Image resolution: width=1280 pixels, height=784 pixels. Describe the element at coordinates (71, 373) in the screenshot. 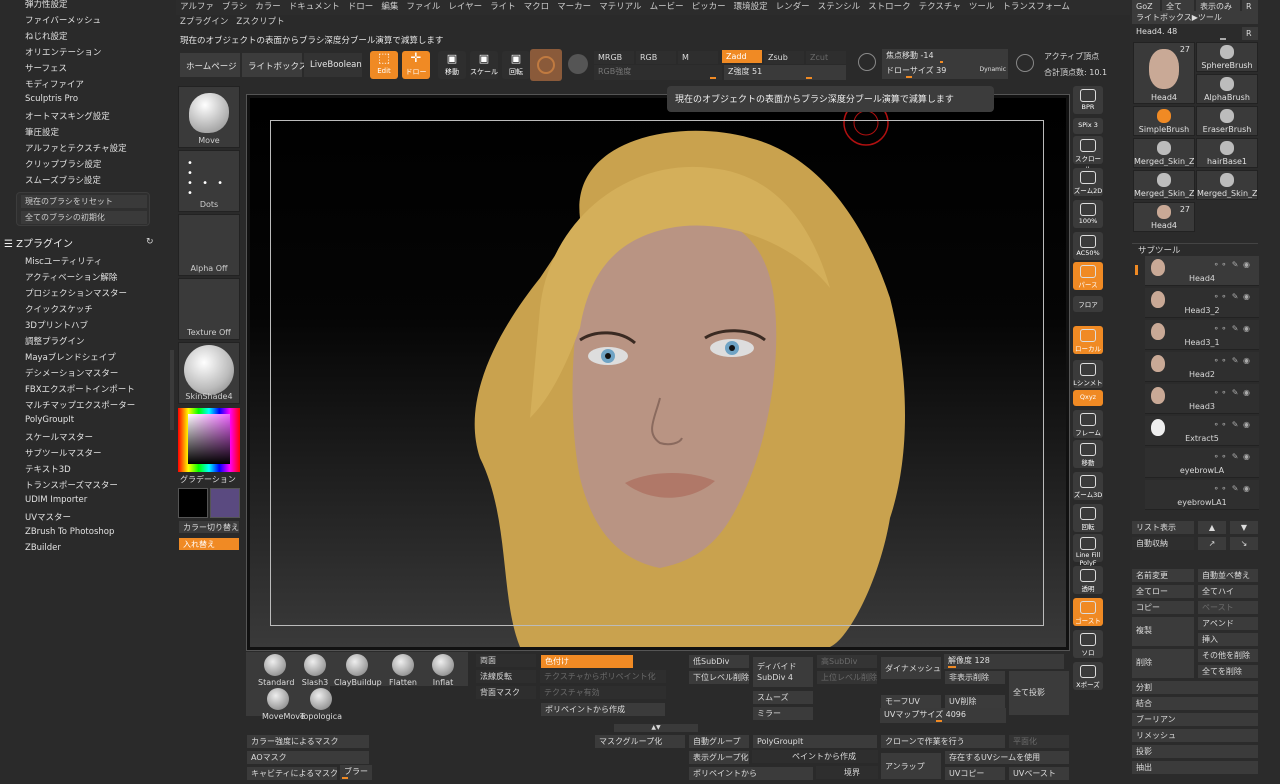

I see `plugin-item: デシメーションマスター` at that location.